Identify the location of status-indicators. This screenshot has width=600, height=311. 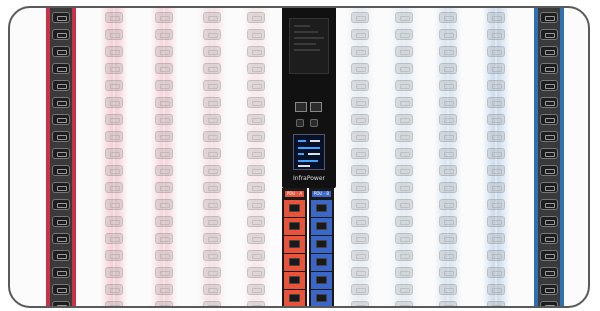
(309, 123).